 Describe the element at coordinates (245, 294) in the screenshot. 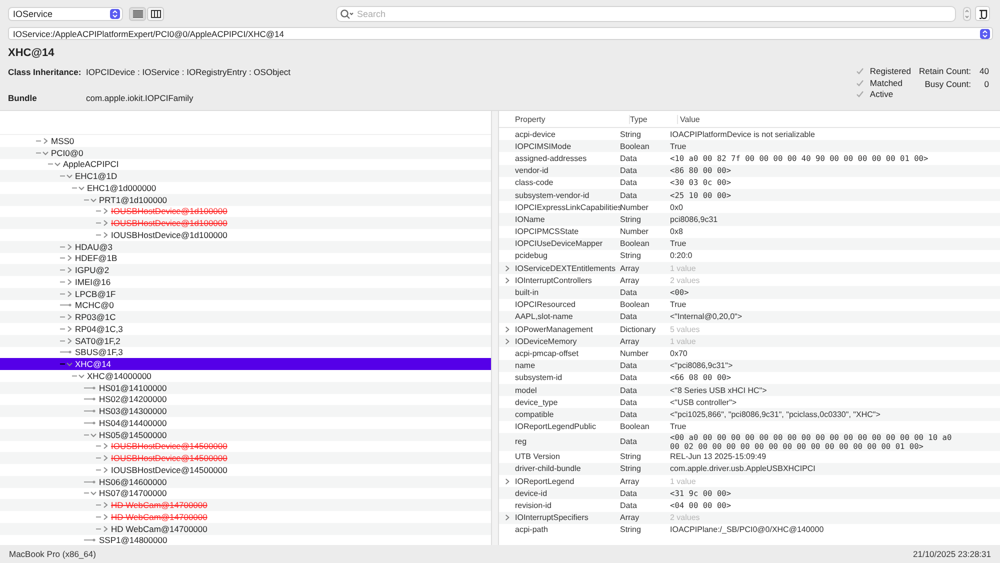

I see `tree-row: LPCB@1F` at that location.